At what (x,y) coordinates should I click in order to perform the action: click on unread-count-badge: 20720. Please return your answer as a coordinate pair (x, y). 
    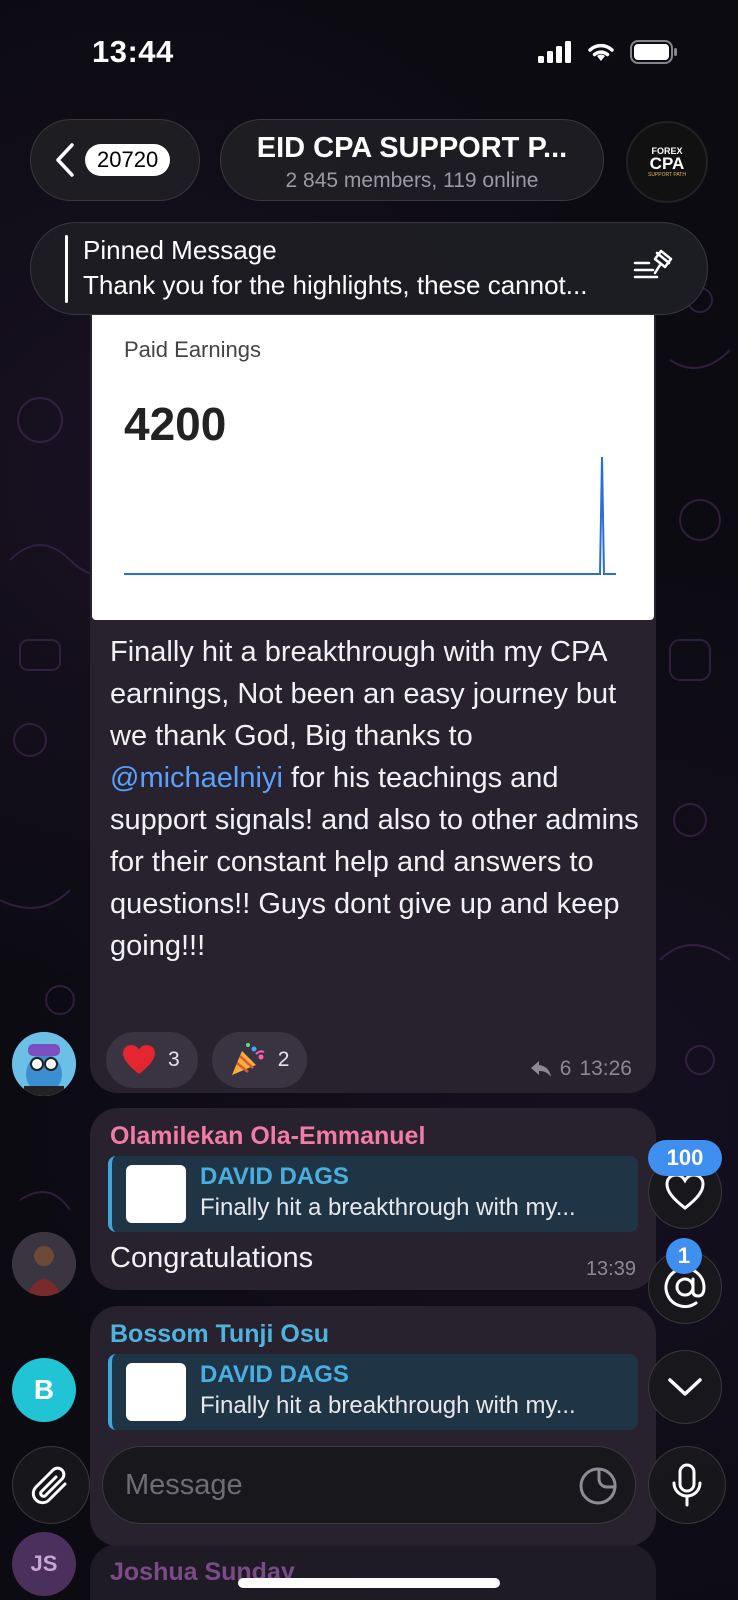
    Looking at the image, I should click on (128, 160).